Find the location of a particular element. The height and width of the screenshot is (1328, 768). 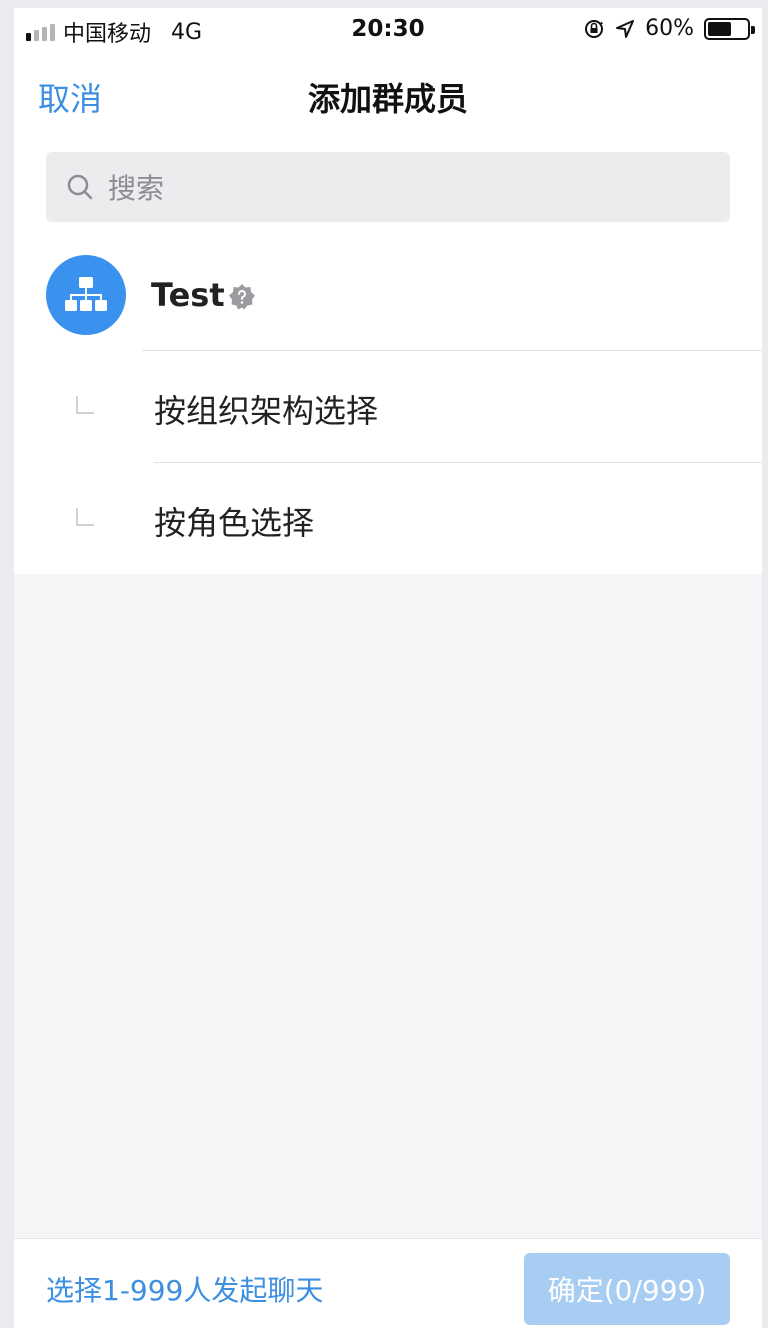

battery-nub is located at coordinates (753, 29).